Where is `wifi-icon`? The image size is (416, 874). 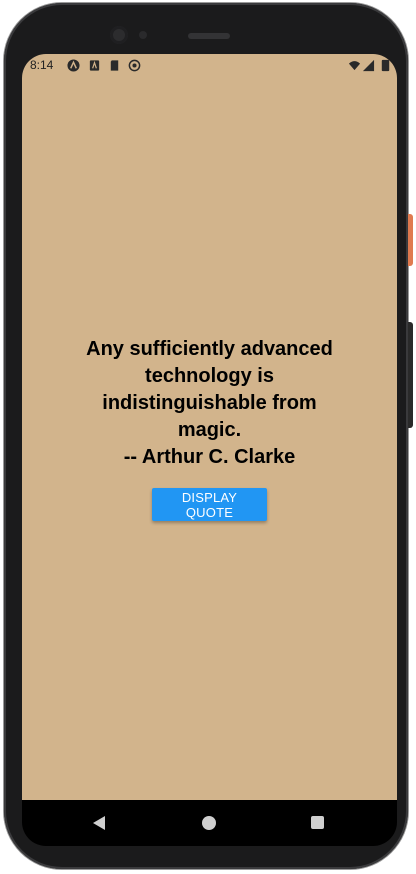
wifi-icon is located at coordinates (354, 66).